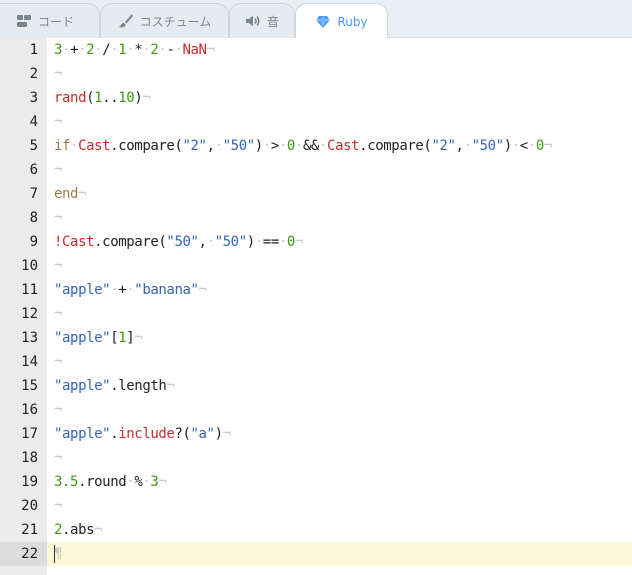  What do you see at coordinates (23, 554) in the screenshot?
I see `line-number: 22` at bounding box center [23, 554].